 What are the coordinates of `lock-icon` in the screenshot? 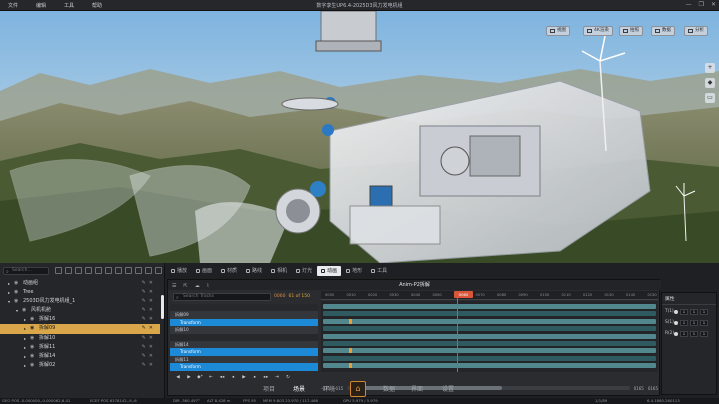 It's located at (118, 270).